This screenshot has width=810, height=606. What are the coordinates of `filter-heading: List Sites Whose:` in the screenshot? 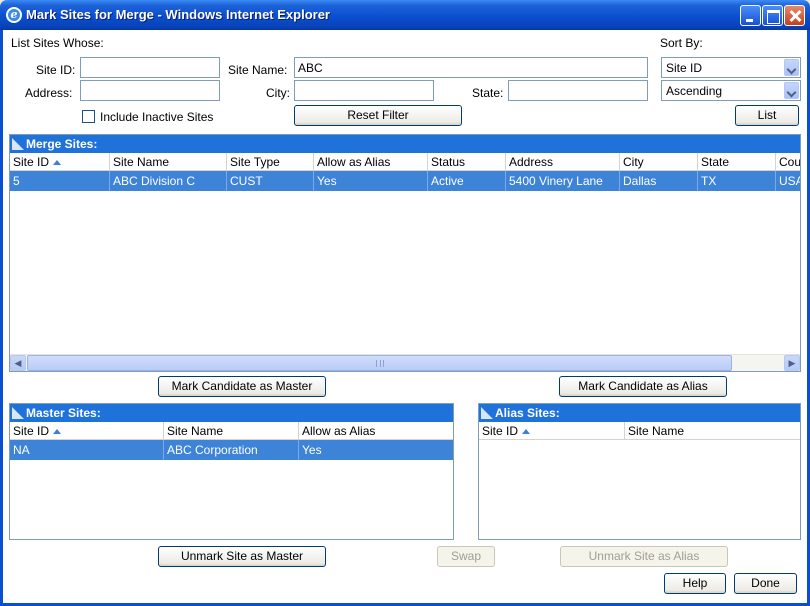 It's located at (57, 43).